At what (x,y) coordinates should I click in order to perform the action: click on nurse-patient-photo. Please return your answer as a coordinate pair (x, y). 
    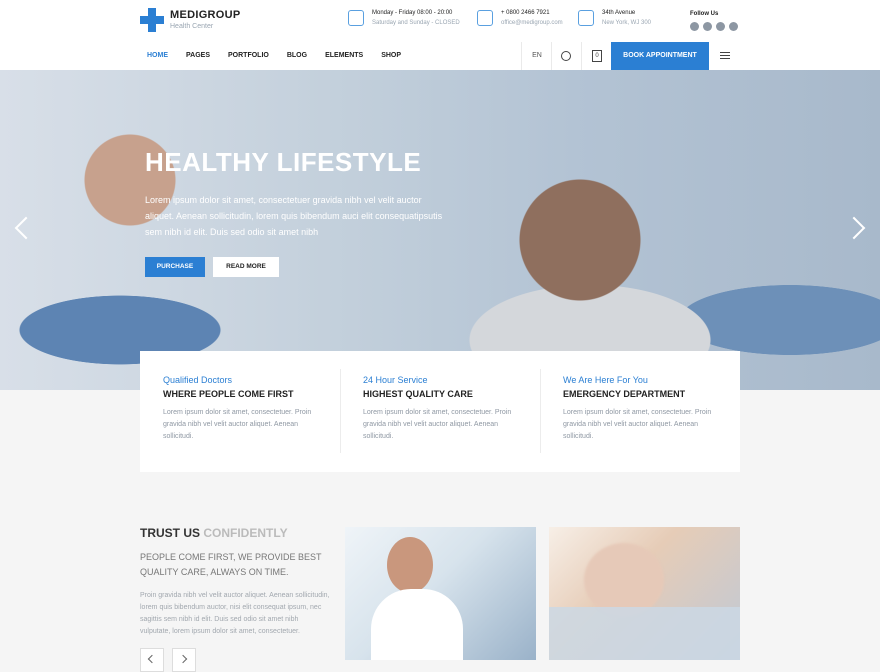
    Looking at the image, I should click on (440, 593).